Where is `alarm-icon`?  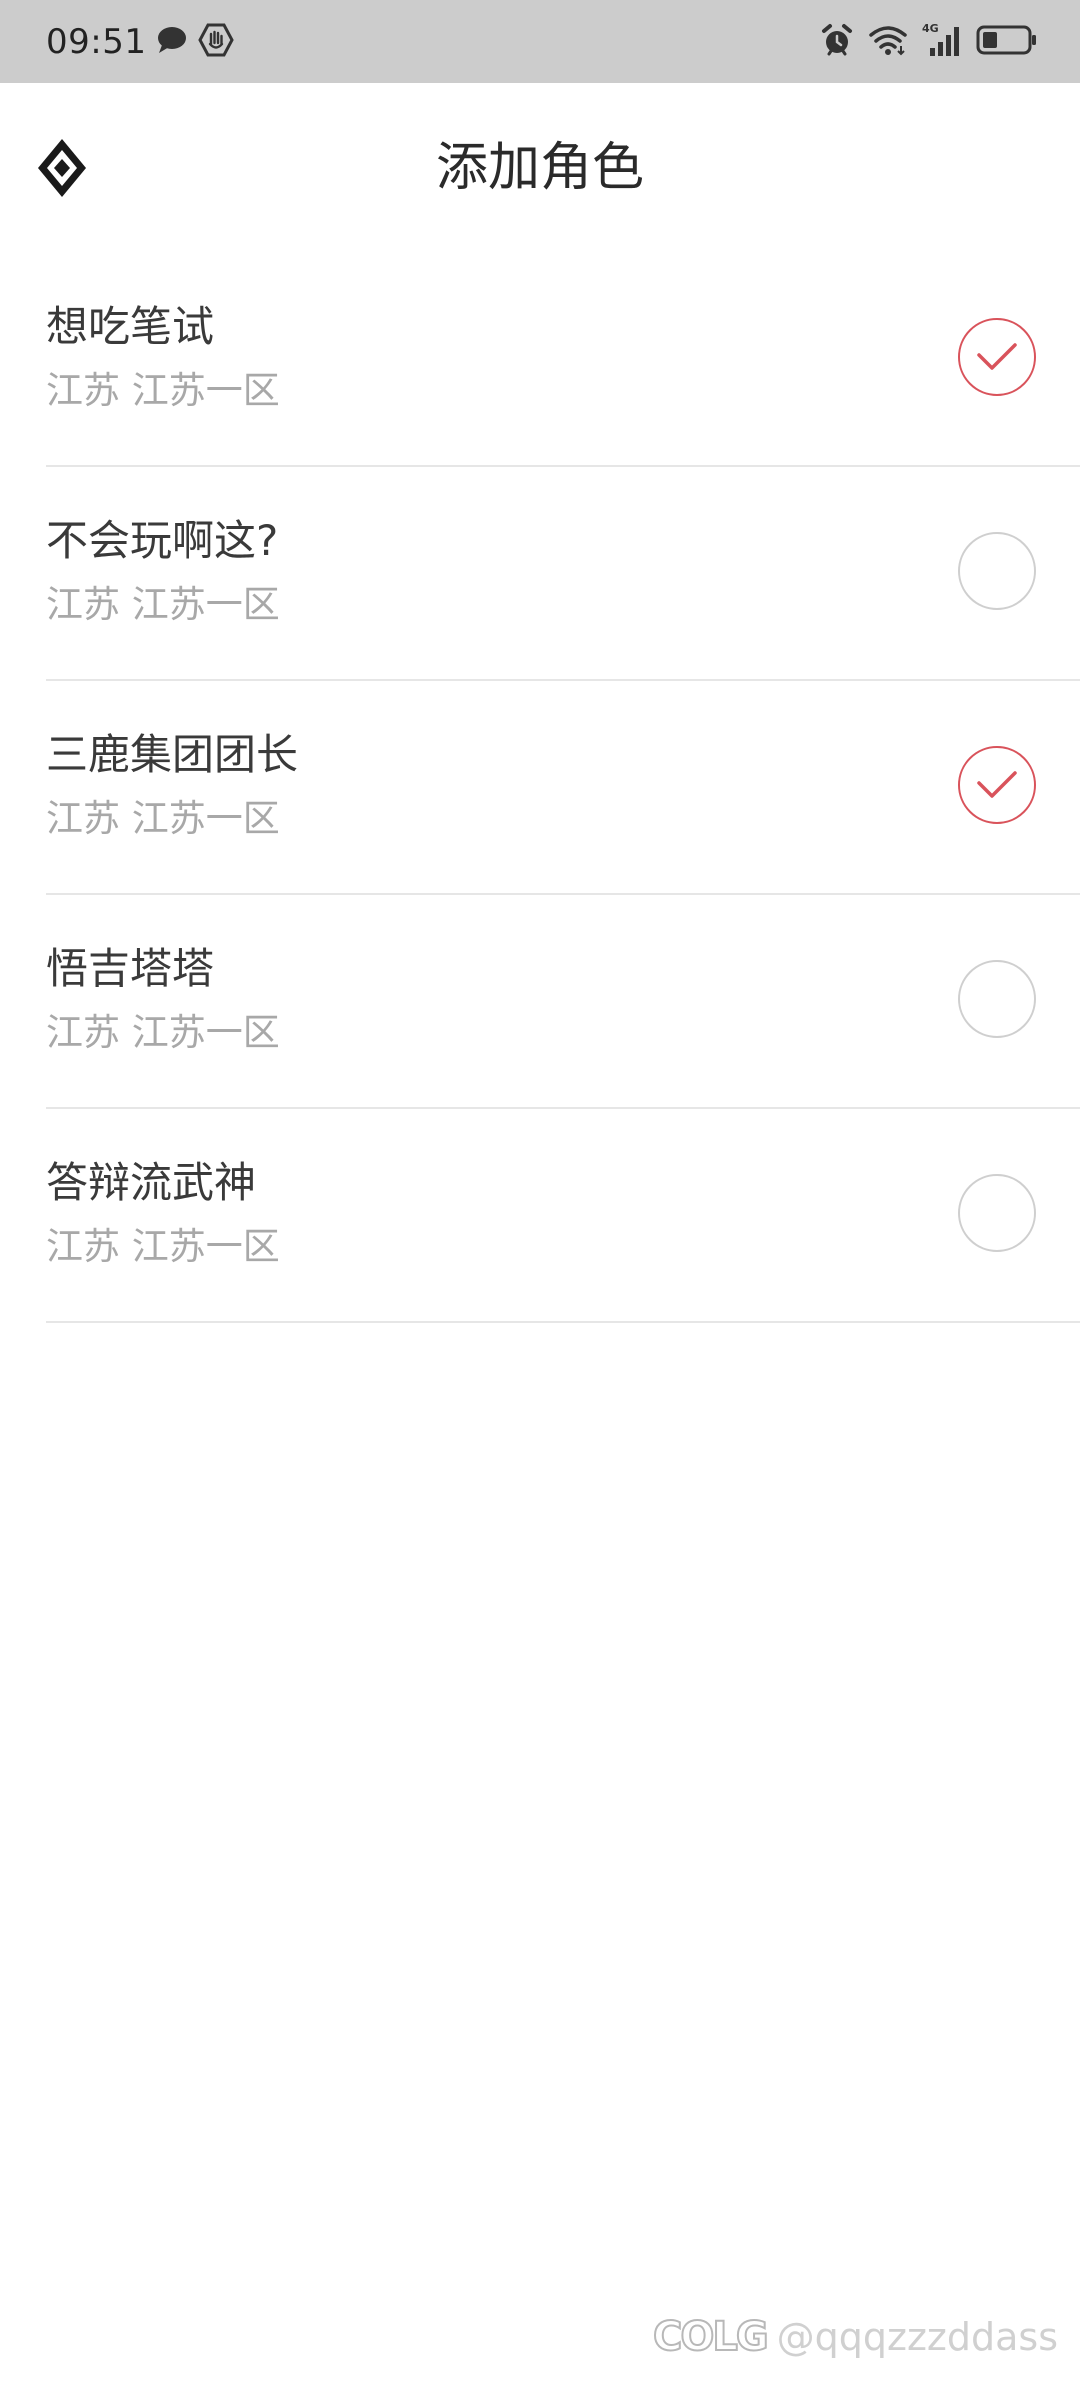
alarm-icon is located at coordinates (837, 42).